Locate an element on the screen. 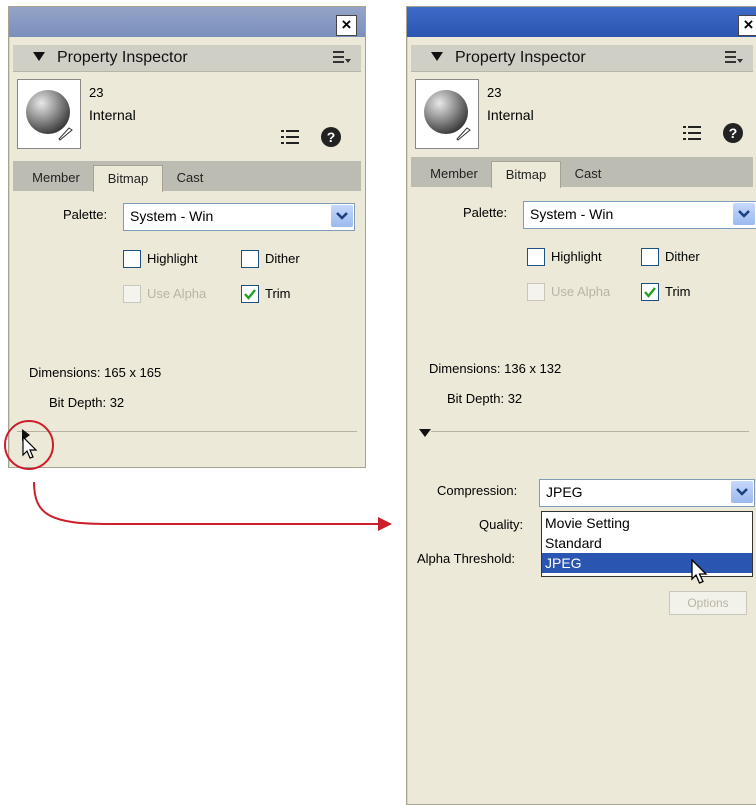  compression-label: Compression: is located at coordinates (477, 490).